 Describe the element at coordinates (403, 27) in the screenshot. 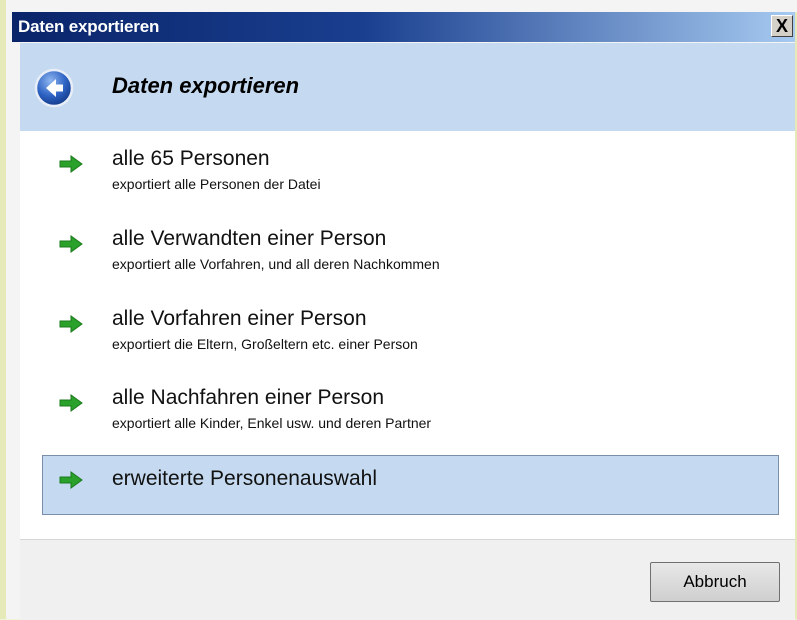

I see `title-bar: Daten exportieren X` at that location.